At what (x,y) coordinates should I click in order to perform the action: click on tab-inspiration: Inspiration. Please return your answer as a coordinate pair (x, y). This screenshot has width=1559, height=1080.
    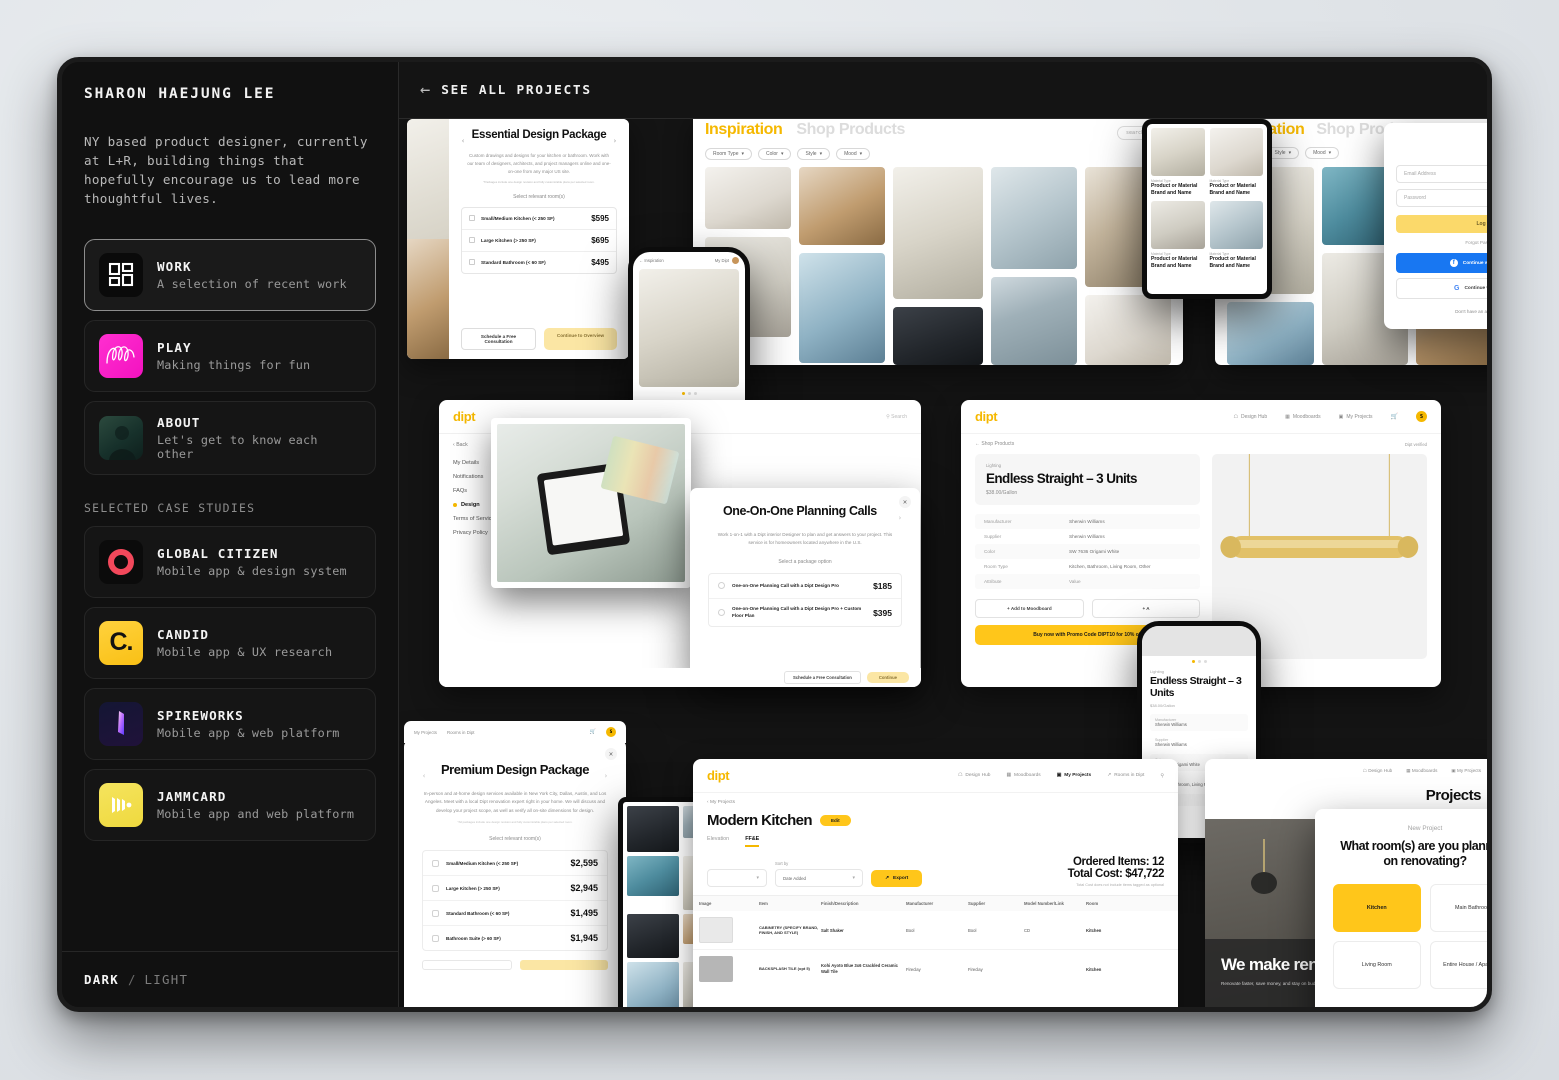
    Looking at the image, I should click on (744, 130).